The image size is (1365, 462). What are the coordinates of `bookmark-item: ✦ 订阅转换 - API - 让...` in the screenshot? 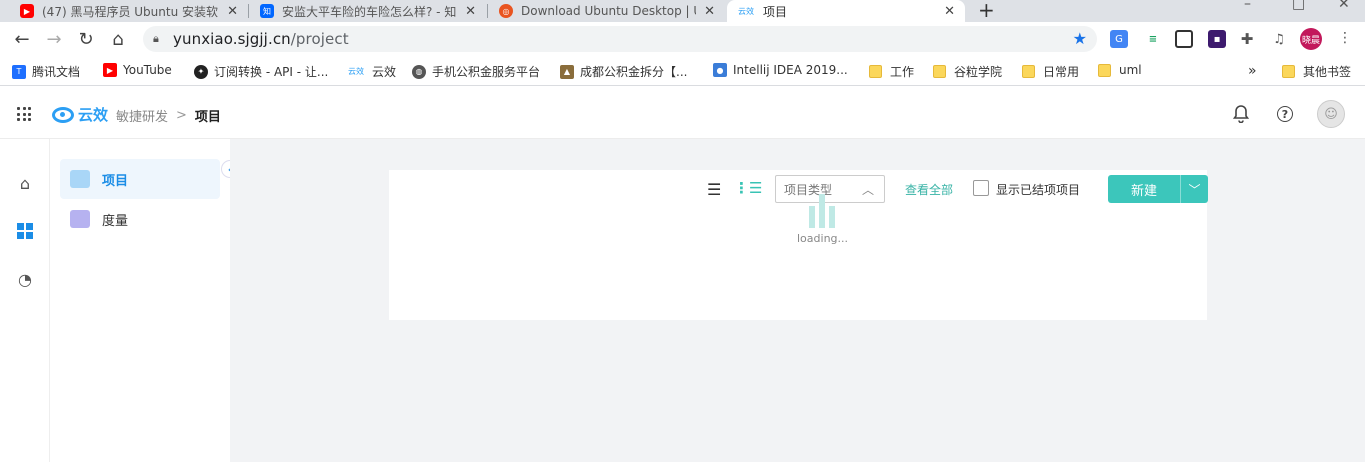 It's located at (261, 71).